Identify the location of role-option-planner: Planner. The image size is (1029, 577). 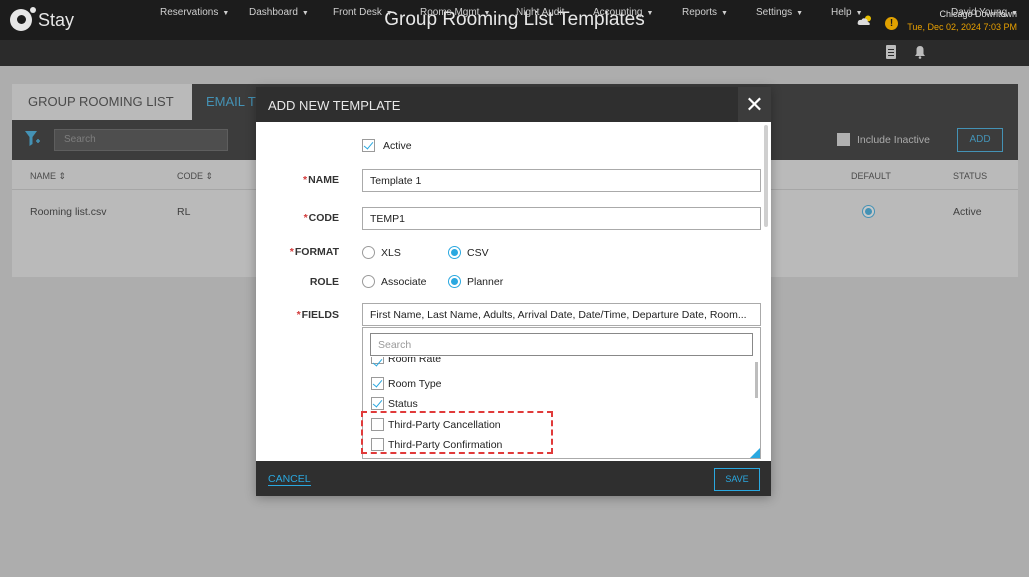
(485, 282).